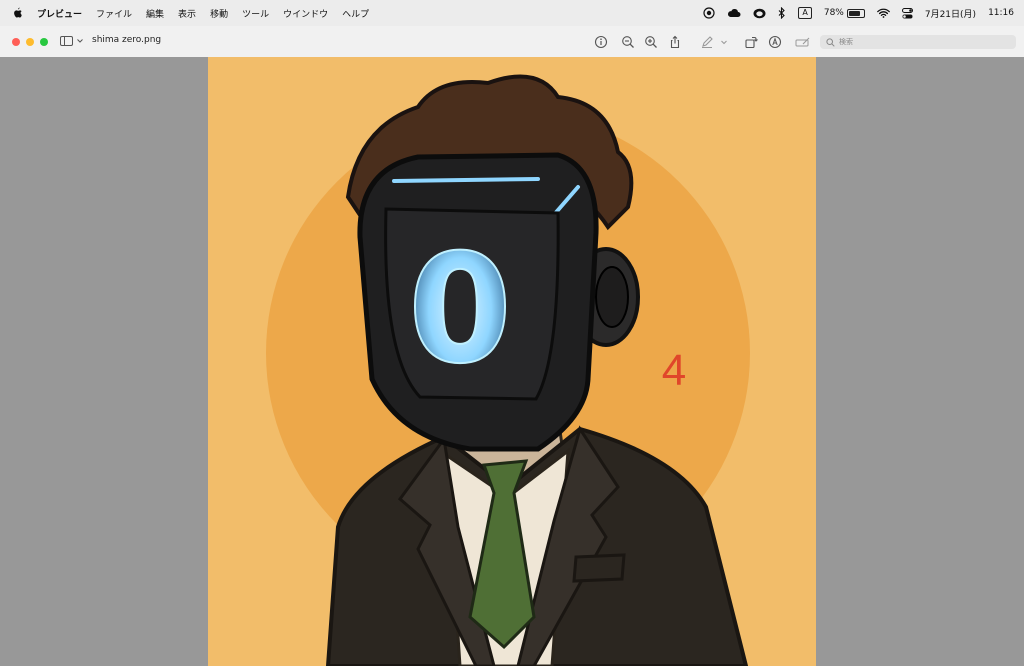 The height and width of the screenshot is (666, 1024). Describe the element at coordinates (918, 42) in the screenshot. I see `search-field: 検索` at that location.